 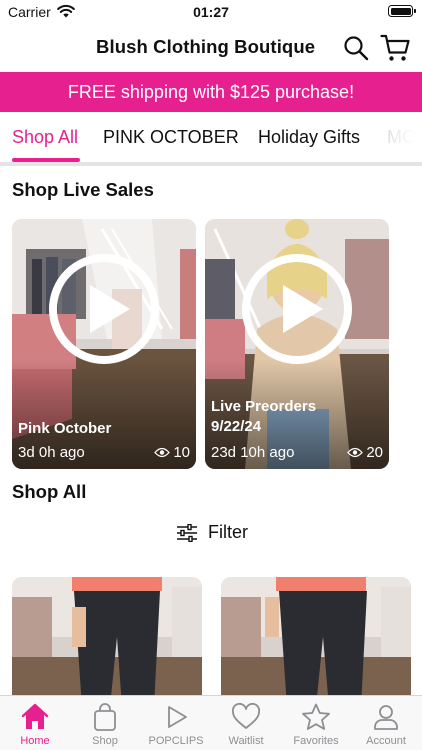 What do you see at coordinates (386, 717) in the screenshot?
I see `person-icon` at bounding box center [386, 717].